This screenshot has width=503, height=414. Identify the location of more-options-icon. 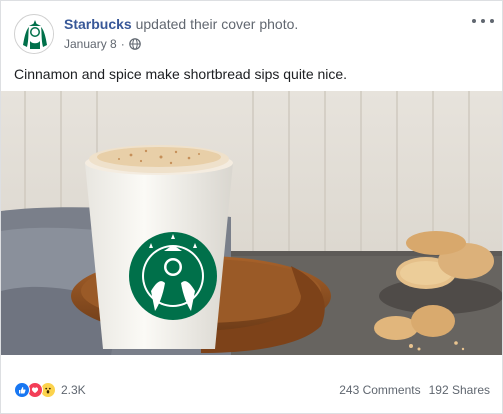
(483, 21).